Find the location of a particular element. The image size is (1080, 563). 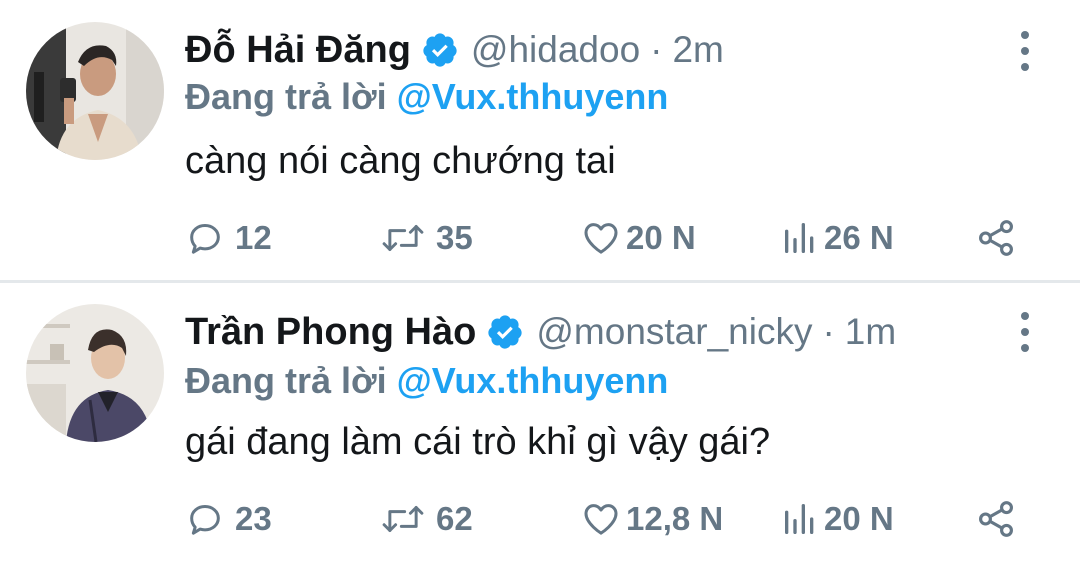

like-count: 20 N is located at coordinates (661, 237).